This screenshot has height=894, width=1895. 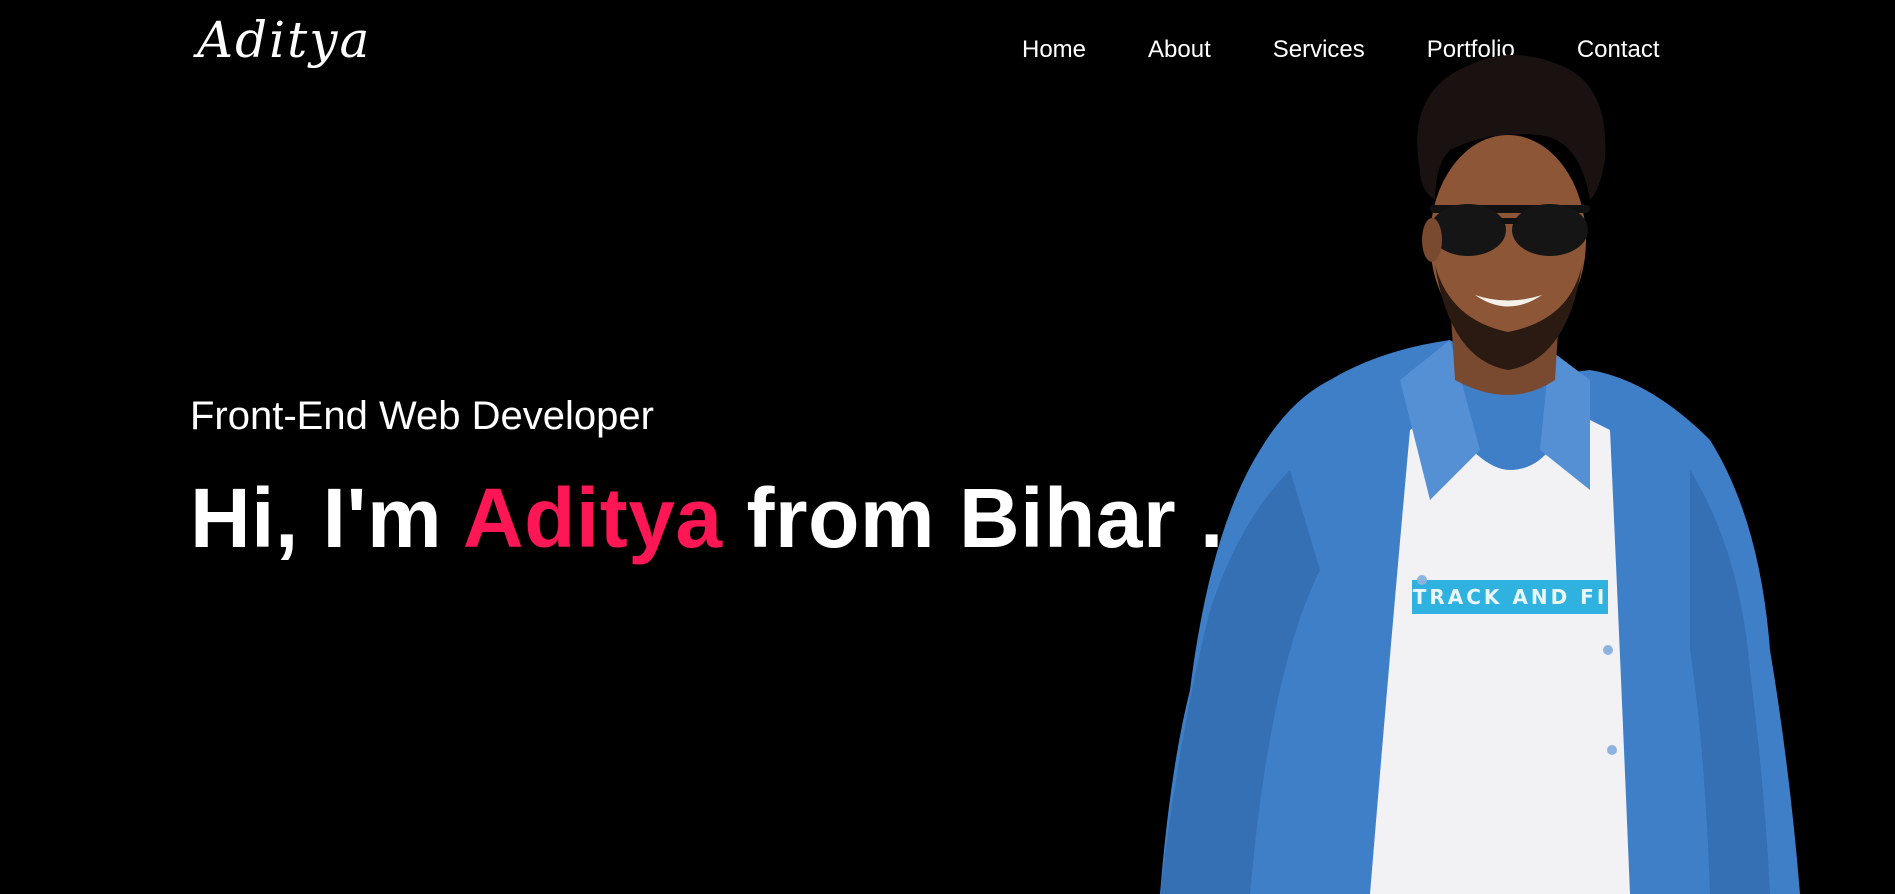 What do you see at coordinates (973, 518) in the screenshot?
I see `hero-title-suffix: from Bihar .` at bounding box center [973, 518].